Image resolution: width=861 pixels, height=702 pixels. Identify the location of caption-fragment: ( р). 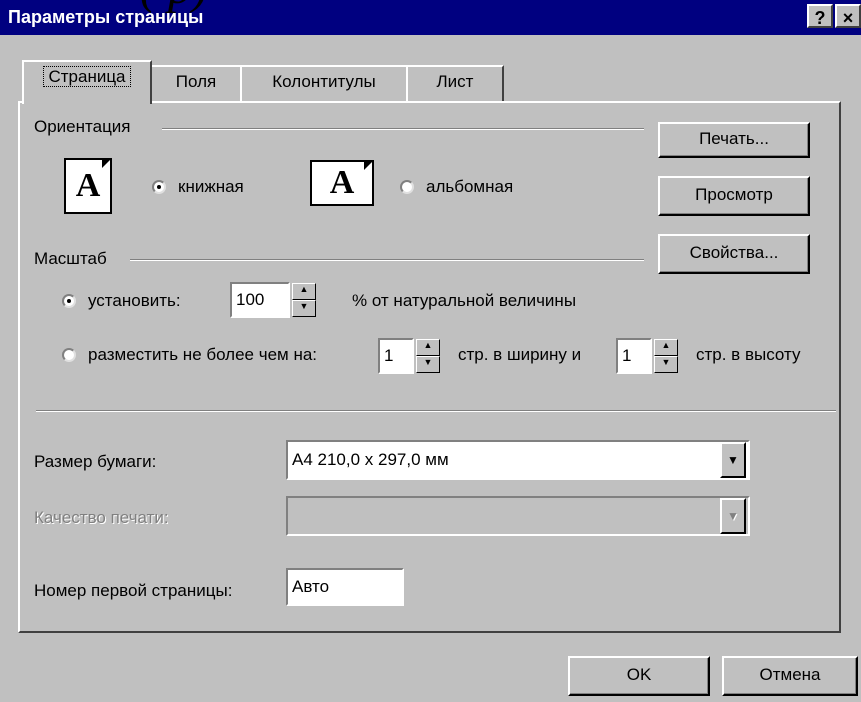
(174, 6).